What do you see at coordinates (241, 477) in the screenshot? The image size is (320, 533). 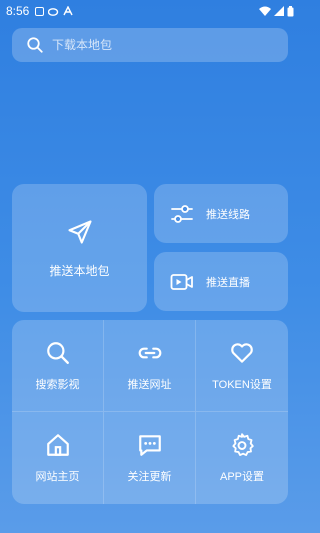 I see `grid-item-label: APP设置` at bounding box center [241, 477].